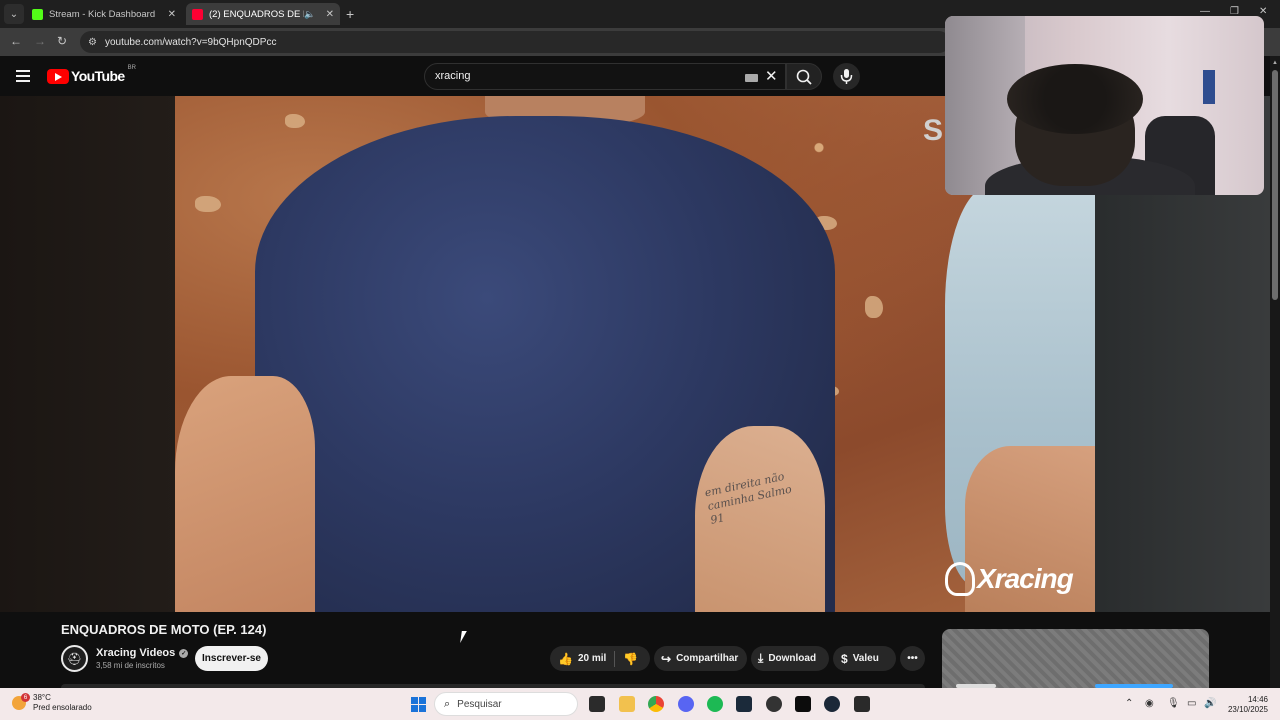 The image size is (1280, 720). What do you see at coordinates (1149, 703) in the screenshot?
I see `tray-app-icon: ◉` at bounding box center [1149, 703].